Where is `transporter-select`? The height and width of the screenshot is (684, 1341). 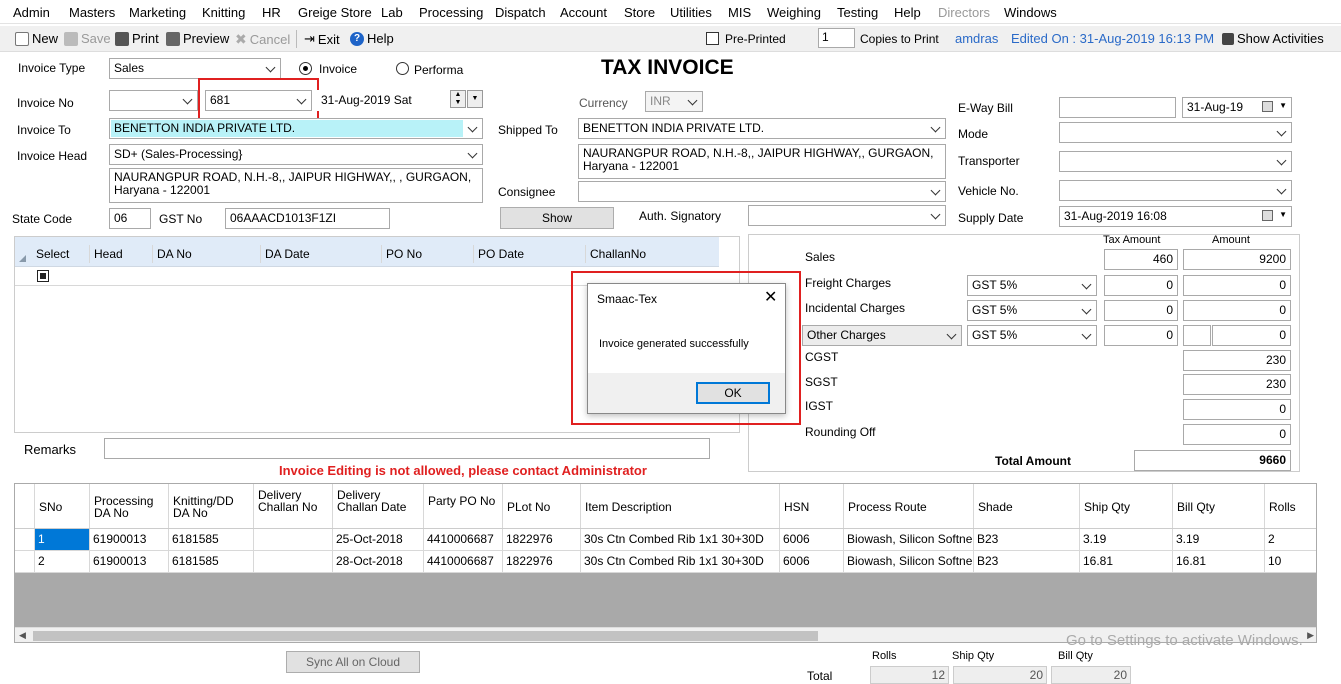
transporter-select is located at coordinates (1175, 161).